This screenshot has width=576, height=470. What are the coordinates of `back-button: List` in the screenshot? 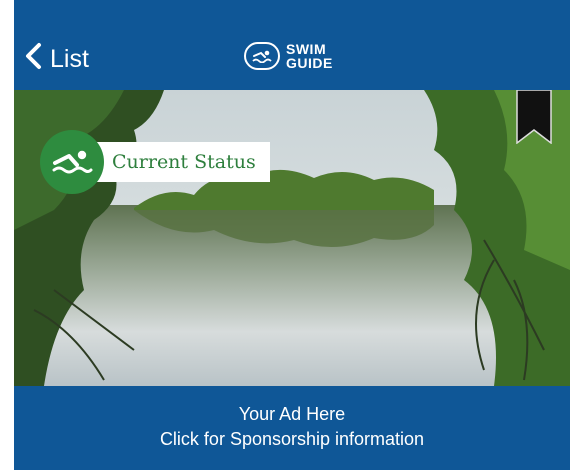 It's located at (56, 59).